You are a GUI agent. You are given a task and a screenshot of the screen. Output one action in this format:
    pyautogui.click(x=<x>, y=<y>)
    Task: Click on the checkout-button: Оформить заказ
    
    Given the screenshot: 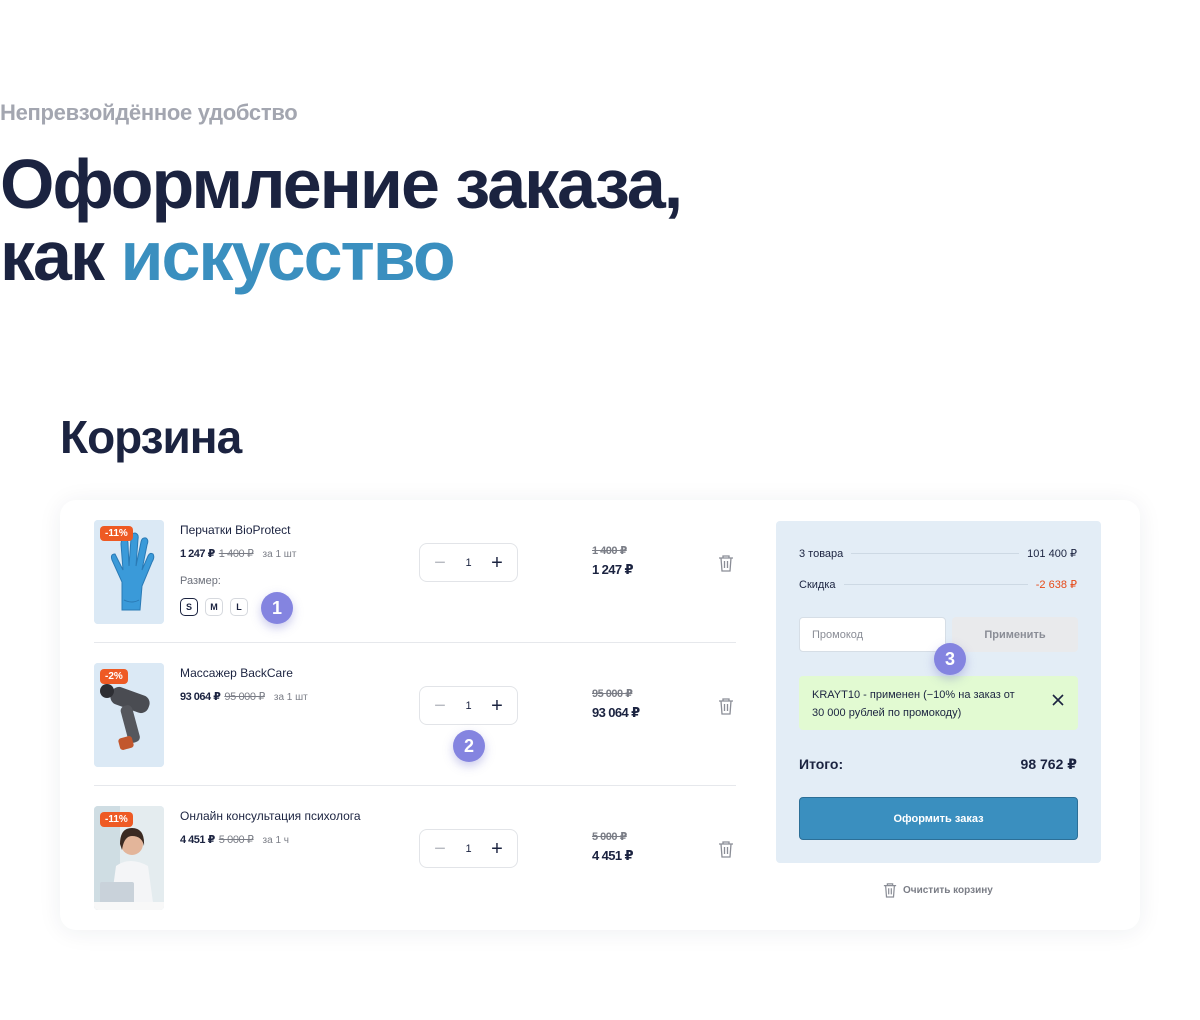 What is the action you would take?
    pyautogui.click(x=938, y=818)
    